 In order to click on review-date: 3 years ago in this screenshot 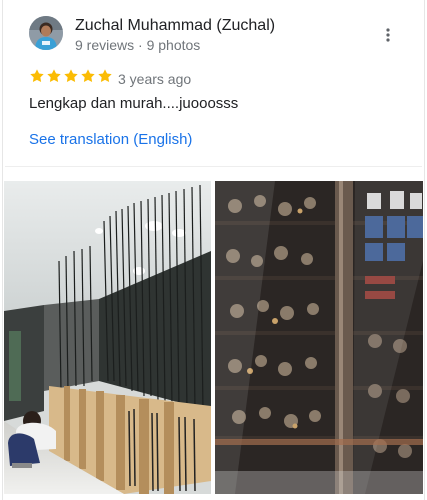, I will do `click(155, 79)`.